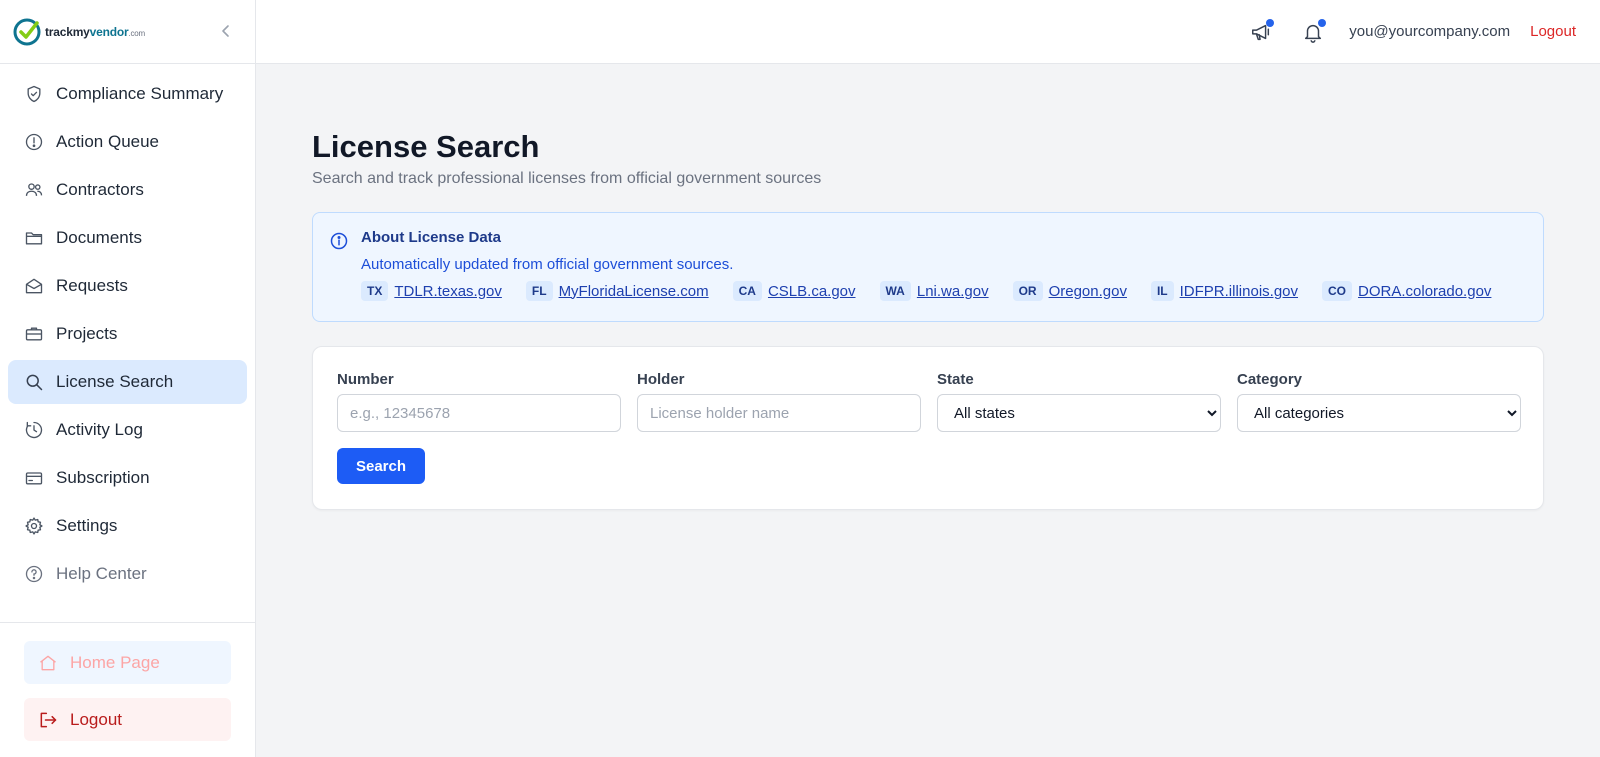 Image resolution: width=1600 pixels, height=757 pixels. What do you see at coordinates (426, 146) in the screenshot?
I see `page-title: License Search` at bounding box center [426, 146].